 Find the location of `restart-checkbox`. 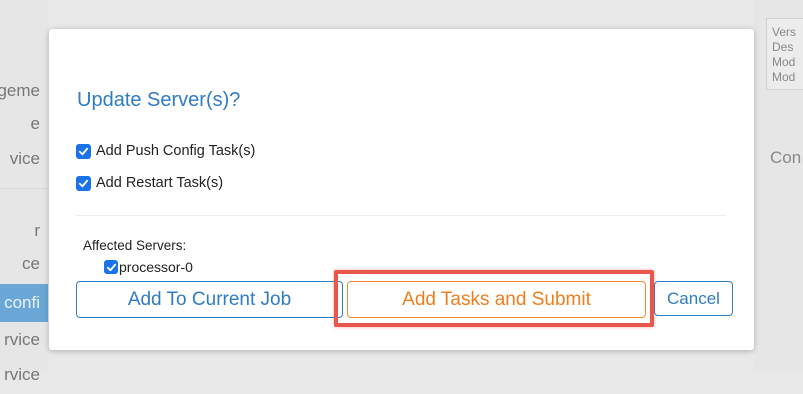

restart-checkbox is located at coordinates (83, 183).